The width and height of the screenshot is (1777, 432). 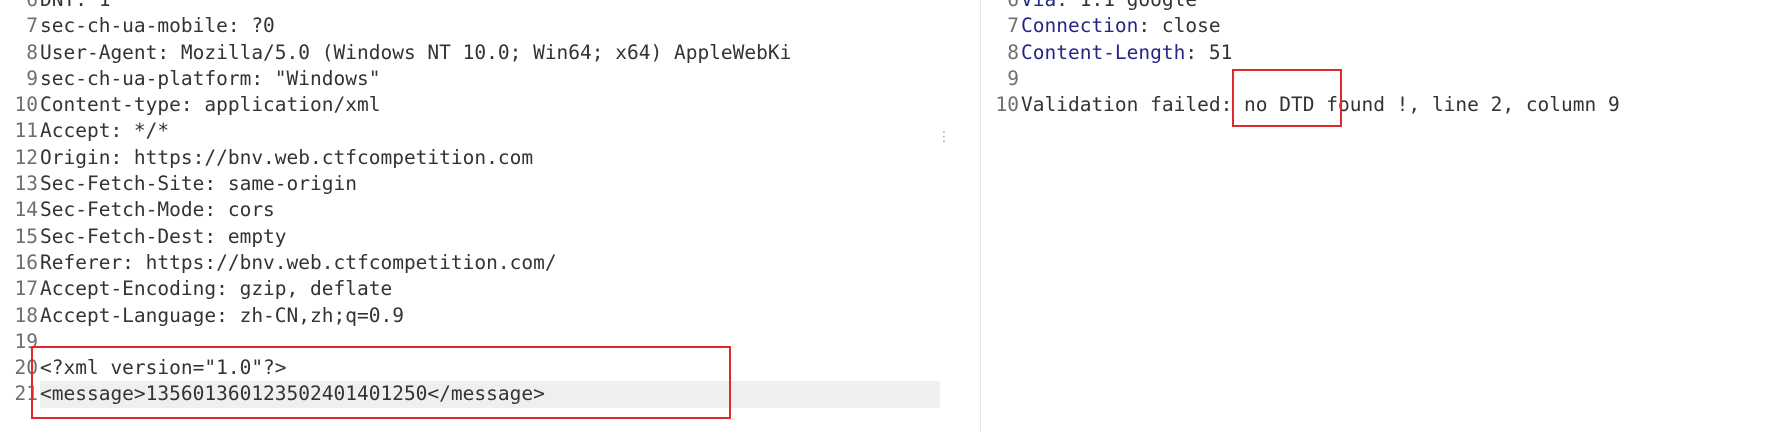 I want to click on line-number: 12, so click(x=26, y=157).